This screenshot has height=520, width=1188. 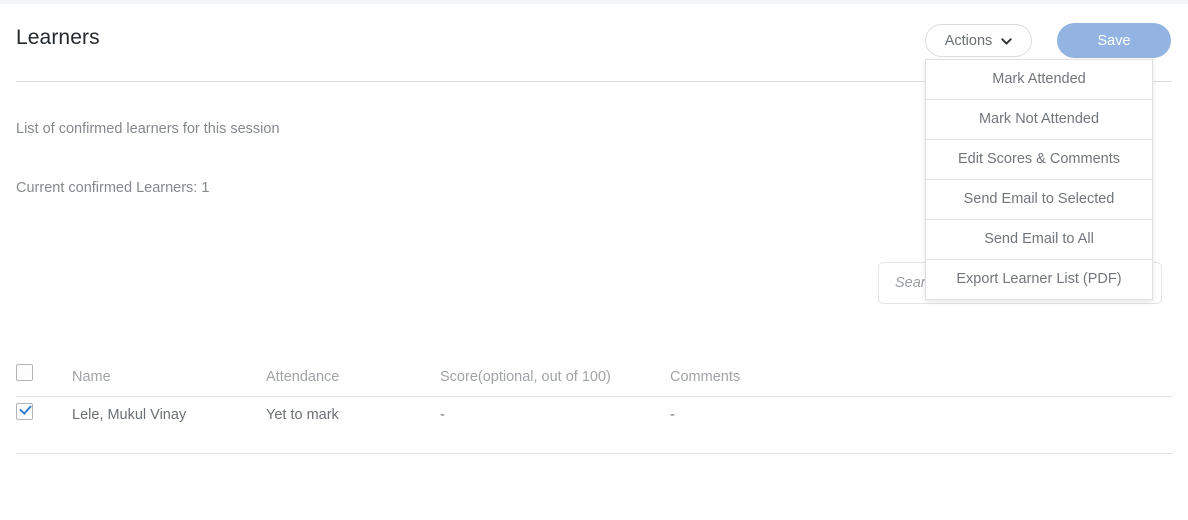 I want to click on row-checkbox-cell, so click(x=24, y=411).